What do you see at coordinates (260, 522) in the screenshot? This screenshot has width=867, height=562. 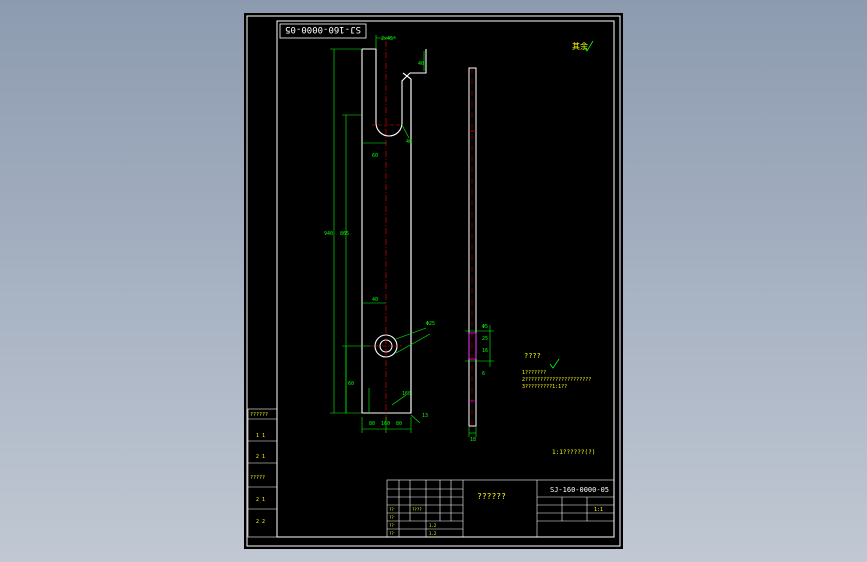 I see `left-strip-5: 2 2` at bounding box center [260, 522].